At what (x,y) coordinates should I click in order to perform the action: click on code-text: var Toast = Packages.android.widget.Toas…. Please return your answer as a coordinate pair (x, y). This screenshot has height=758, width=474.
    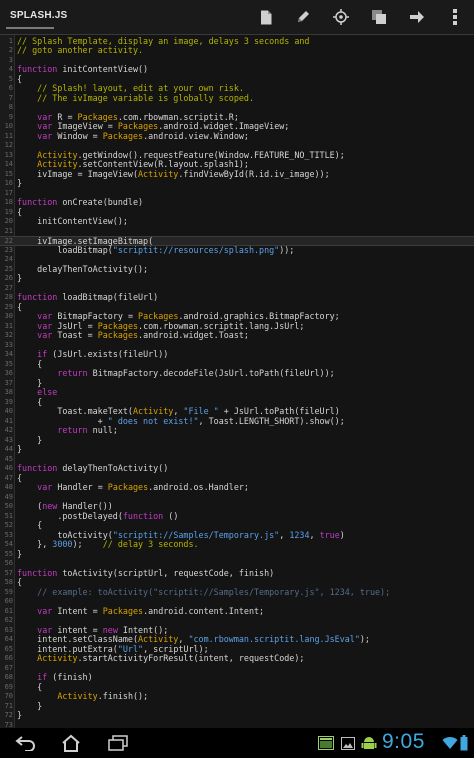
    Looking at the image, I should click on (133, 335).